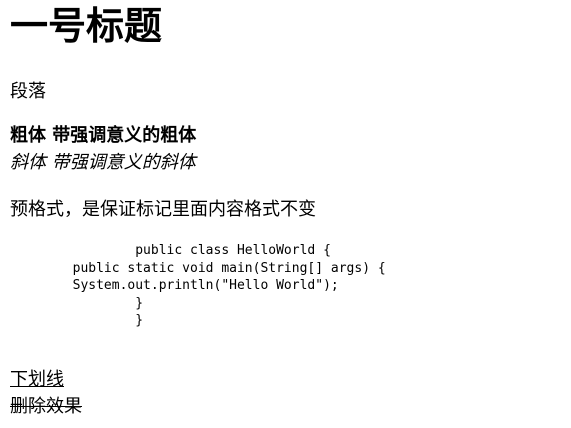  What do you see at coordinates (198, 268) in the screenshot?
I see `code-line: public static void main(String[] args) {` at bounding box center [198, 268].